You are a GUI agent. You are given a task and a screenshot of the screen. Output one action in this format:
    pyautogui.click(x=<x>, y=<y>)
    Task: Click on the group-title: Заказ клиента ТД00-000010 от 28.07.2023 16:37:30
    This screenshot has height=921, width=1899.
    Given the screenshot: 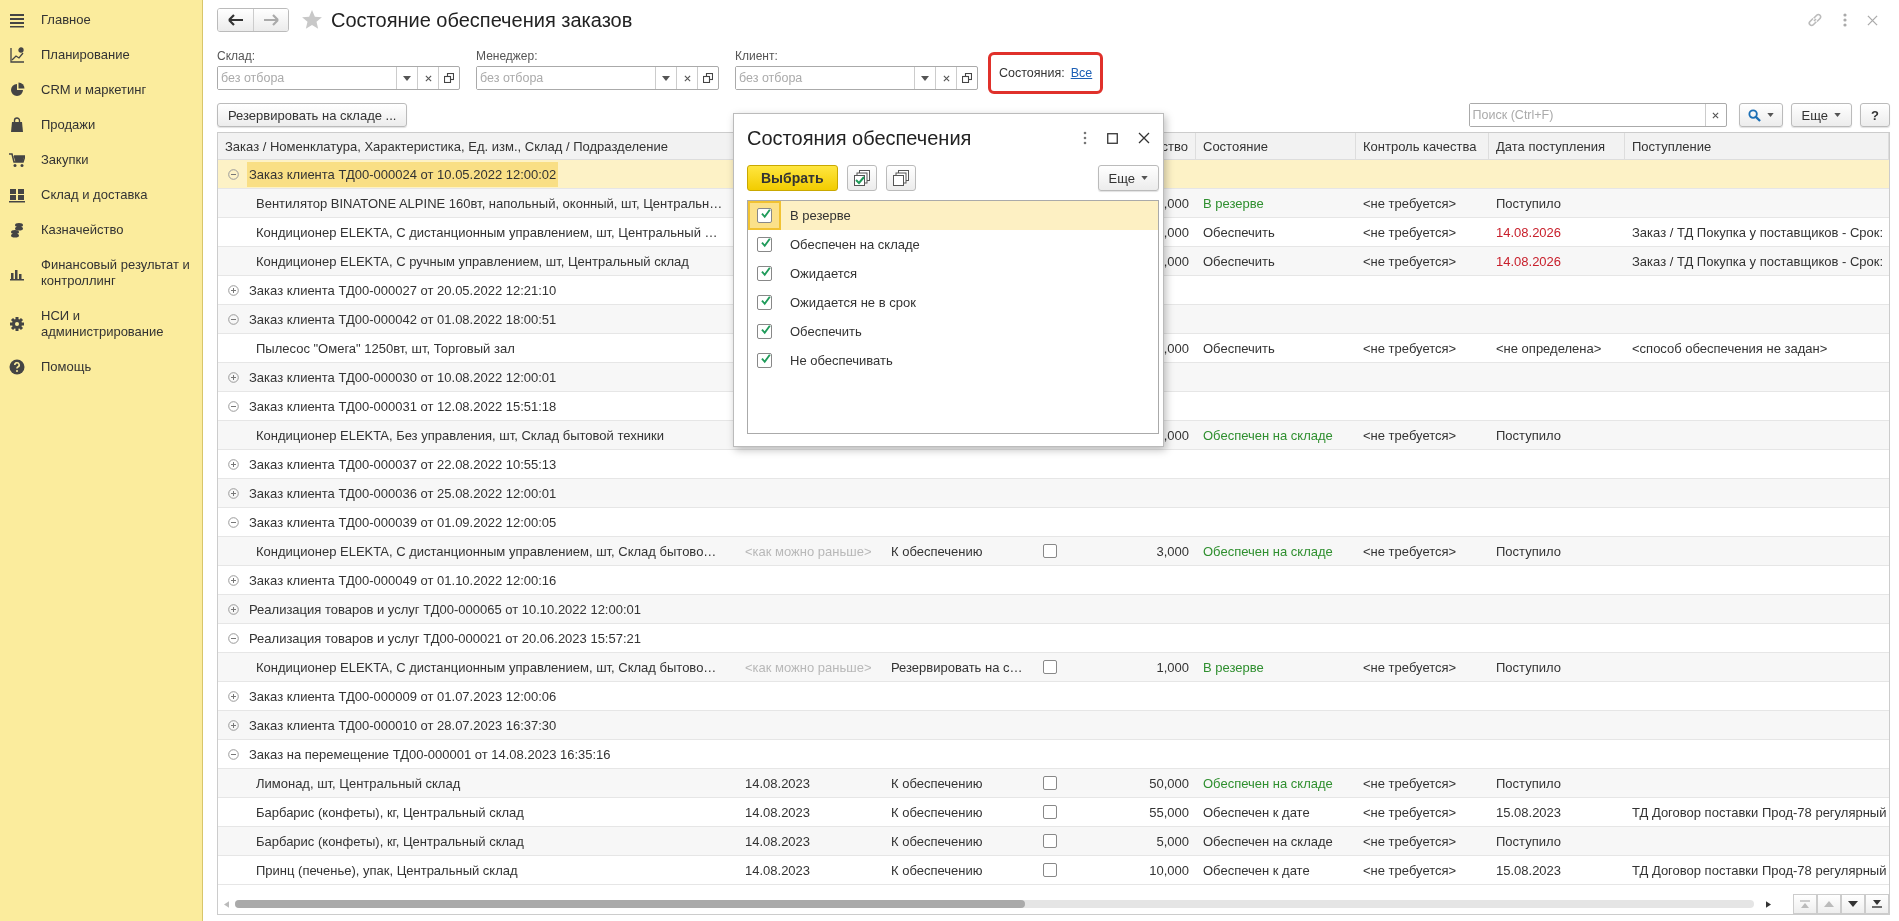 What is the action you would take?
    pyautogui.click(x=403, y=725)
    